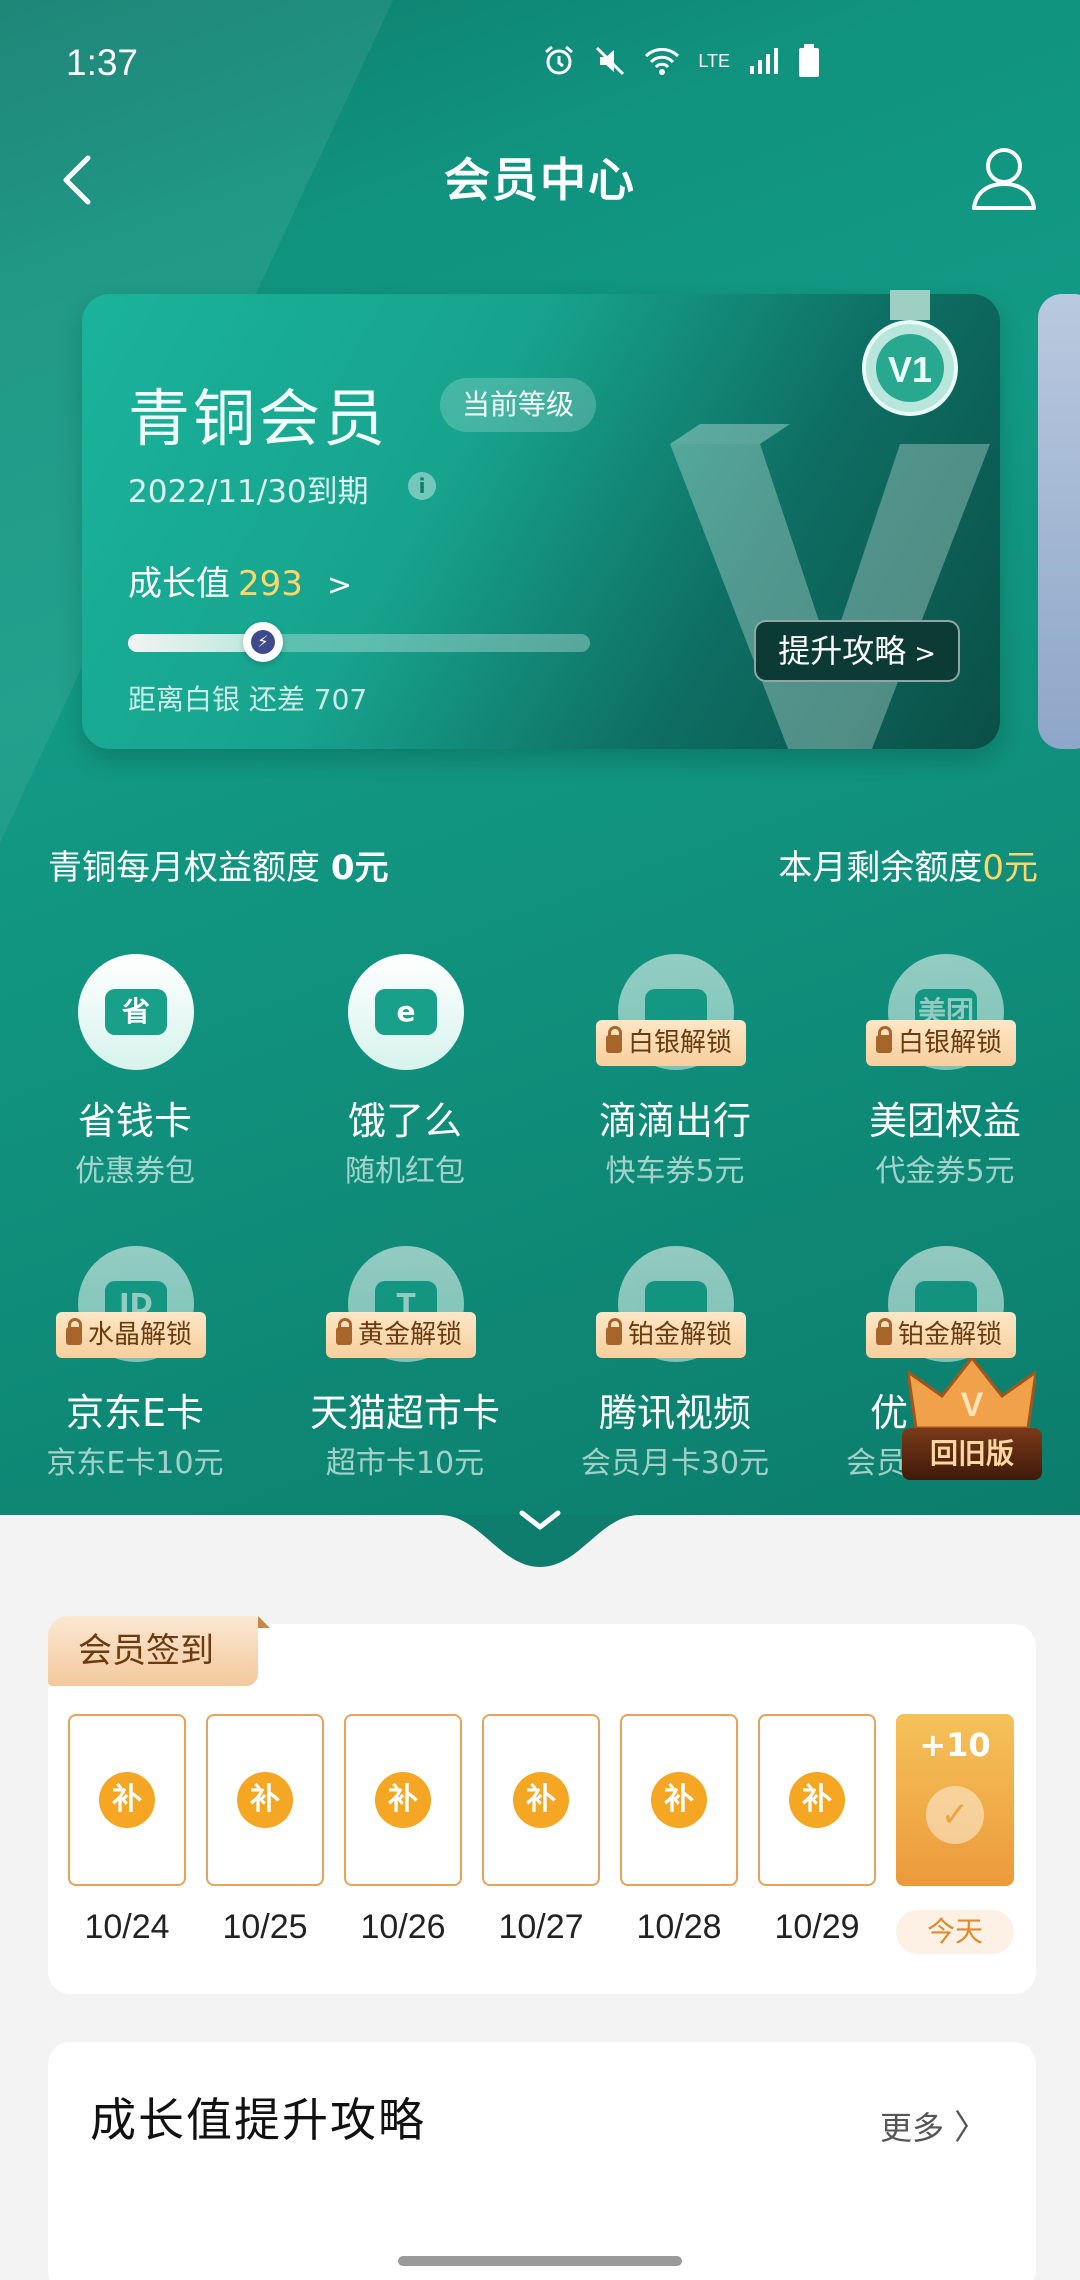  I want to click on signin-title: 会员签到, so click(159, 1651).